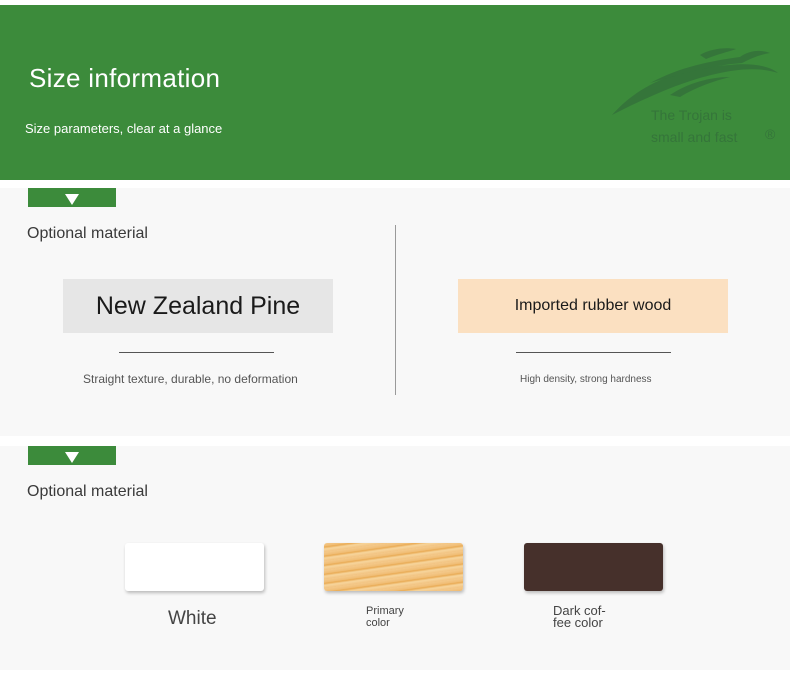  What do you see at coordinates (194, 567) in the screenshot?
I see `white-swatch` at bounding box center [194, 567].